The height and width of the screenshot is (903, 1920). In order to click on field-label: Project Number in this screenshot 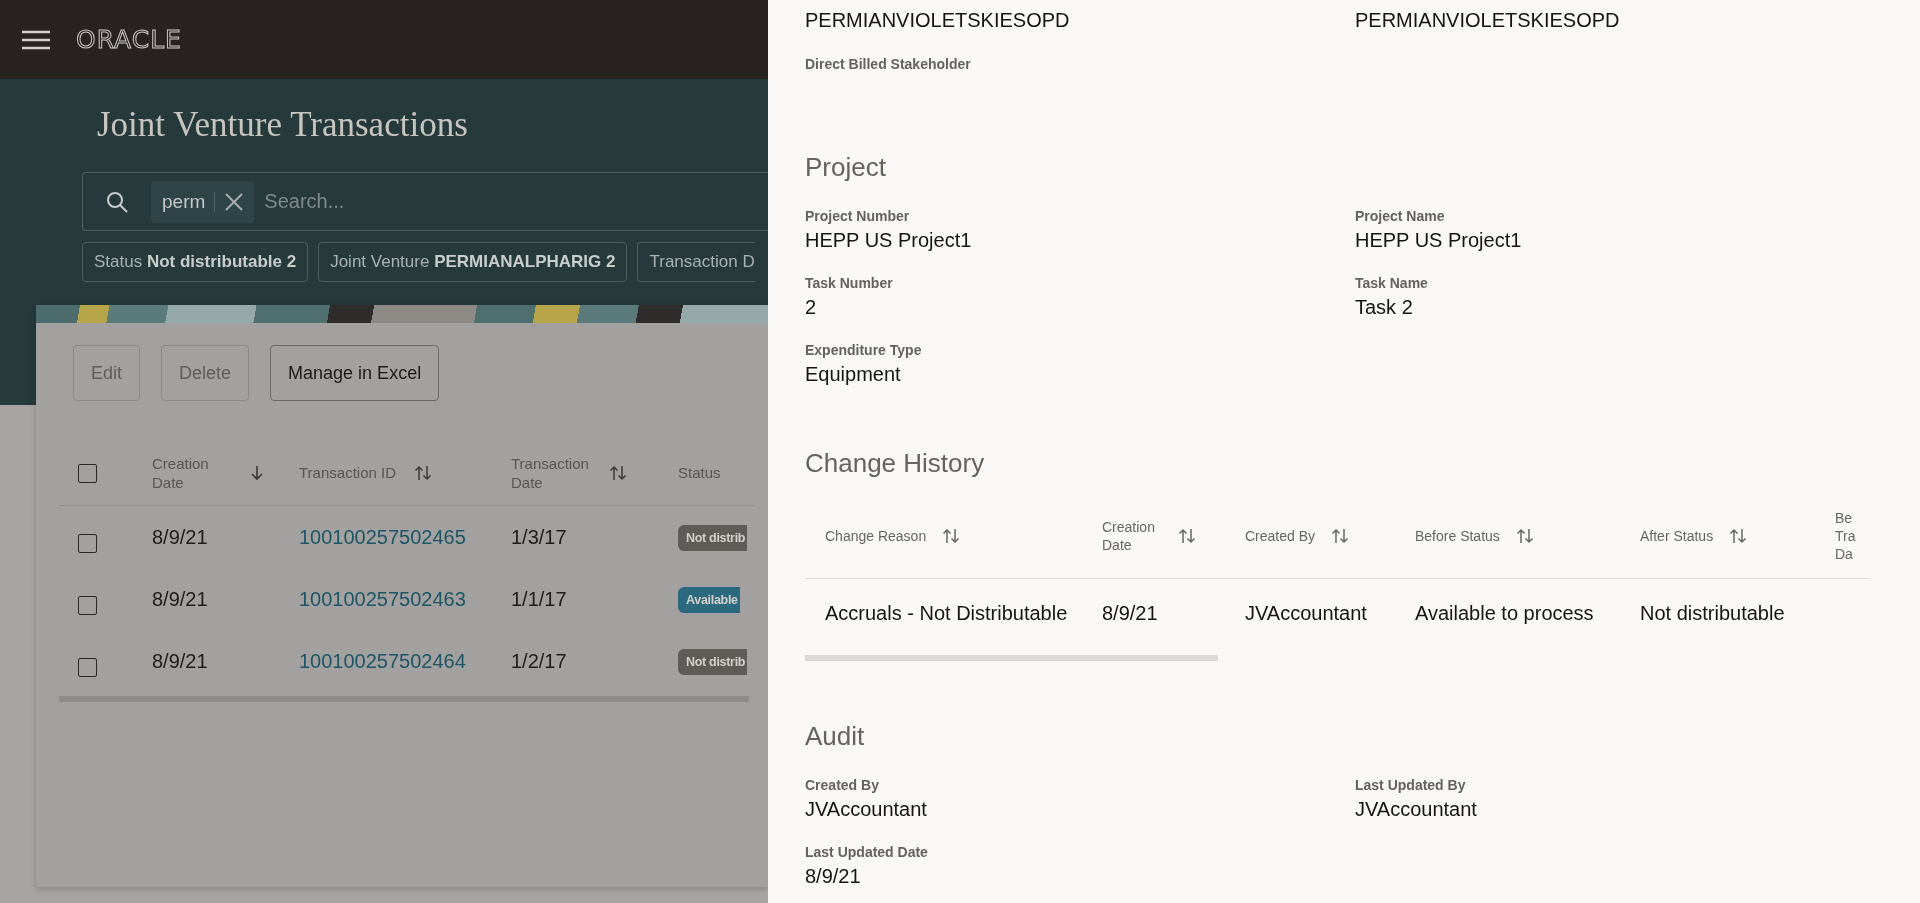, I will do `click(858, 216)`.